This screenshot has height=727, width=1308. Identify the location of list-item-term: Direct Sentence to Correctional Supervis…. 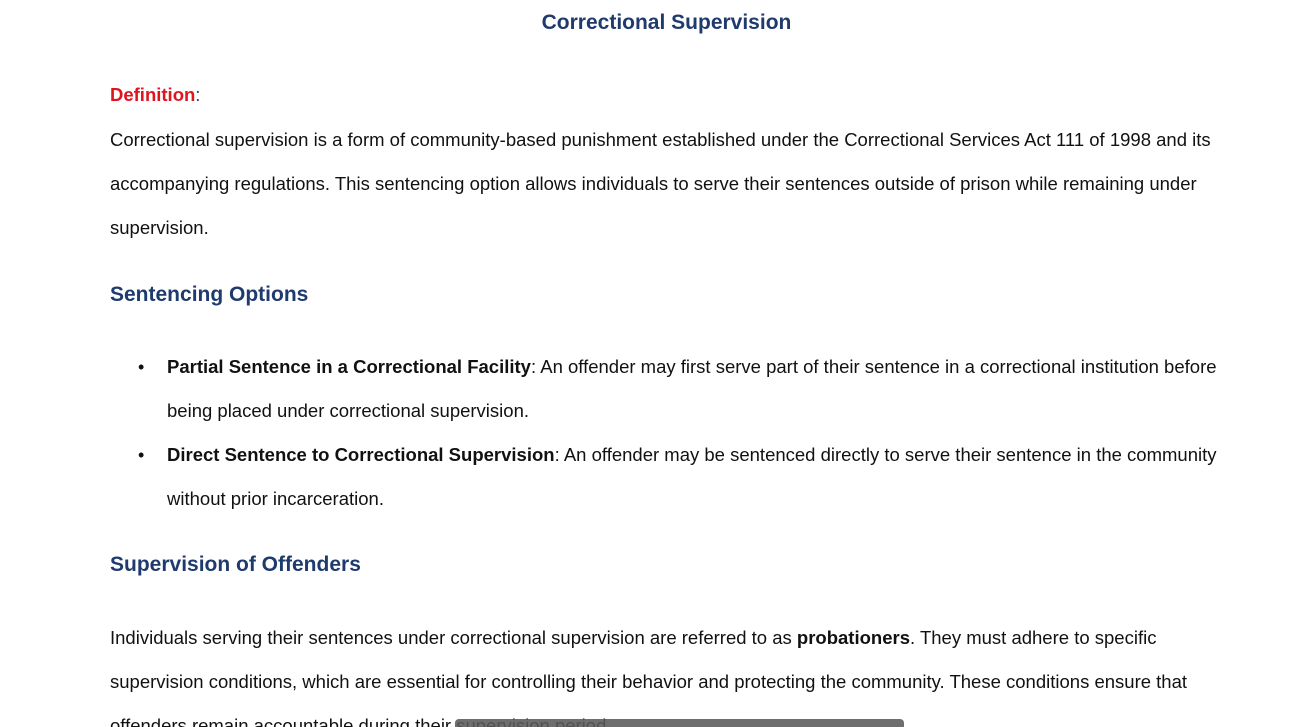
(361, 454).